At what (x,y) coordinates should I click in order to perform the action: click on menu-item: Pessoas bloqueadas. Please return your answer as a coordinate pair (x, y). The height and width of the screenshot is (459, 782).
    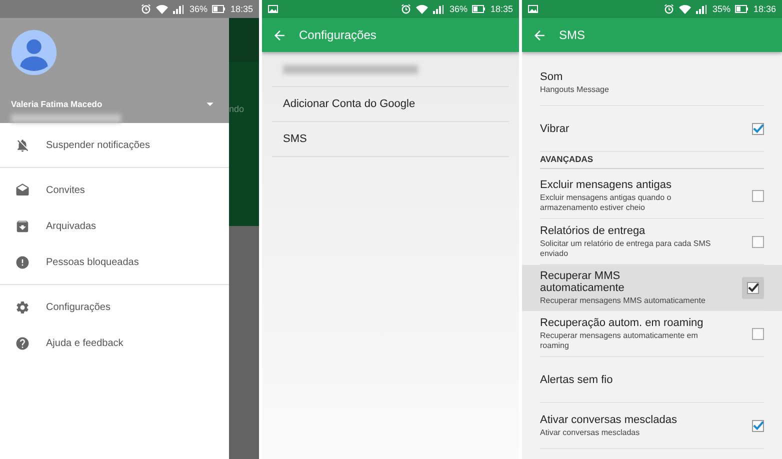
    Looking at the image, I should click on (114, 262).